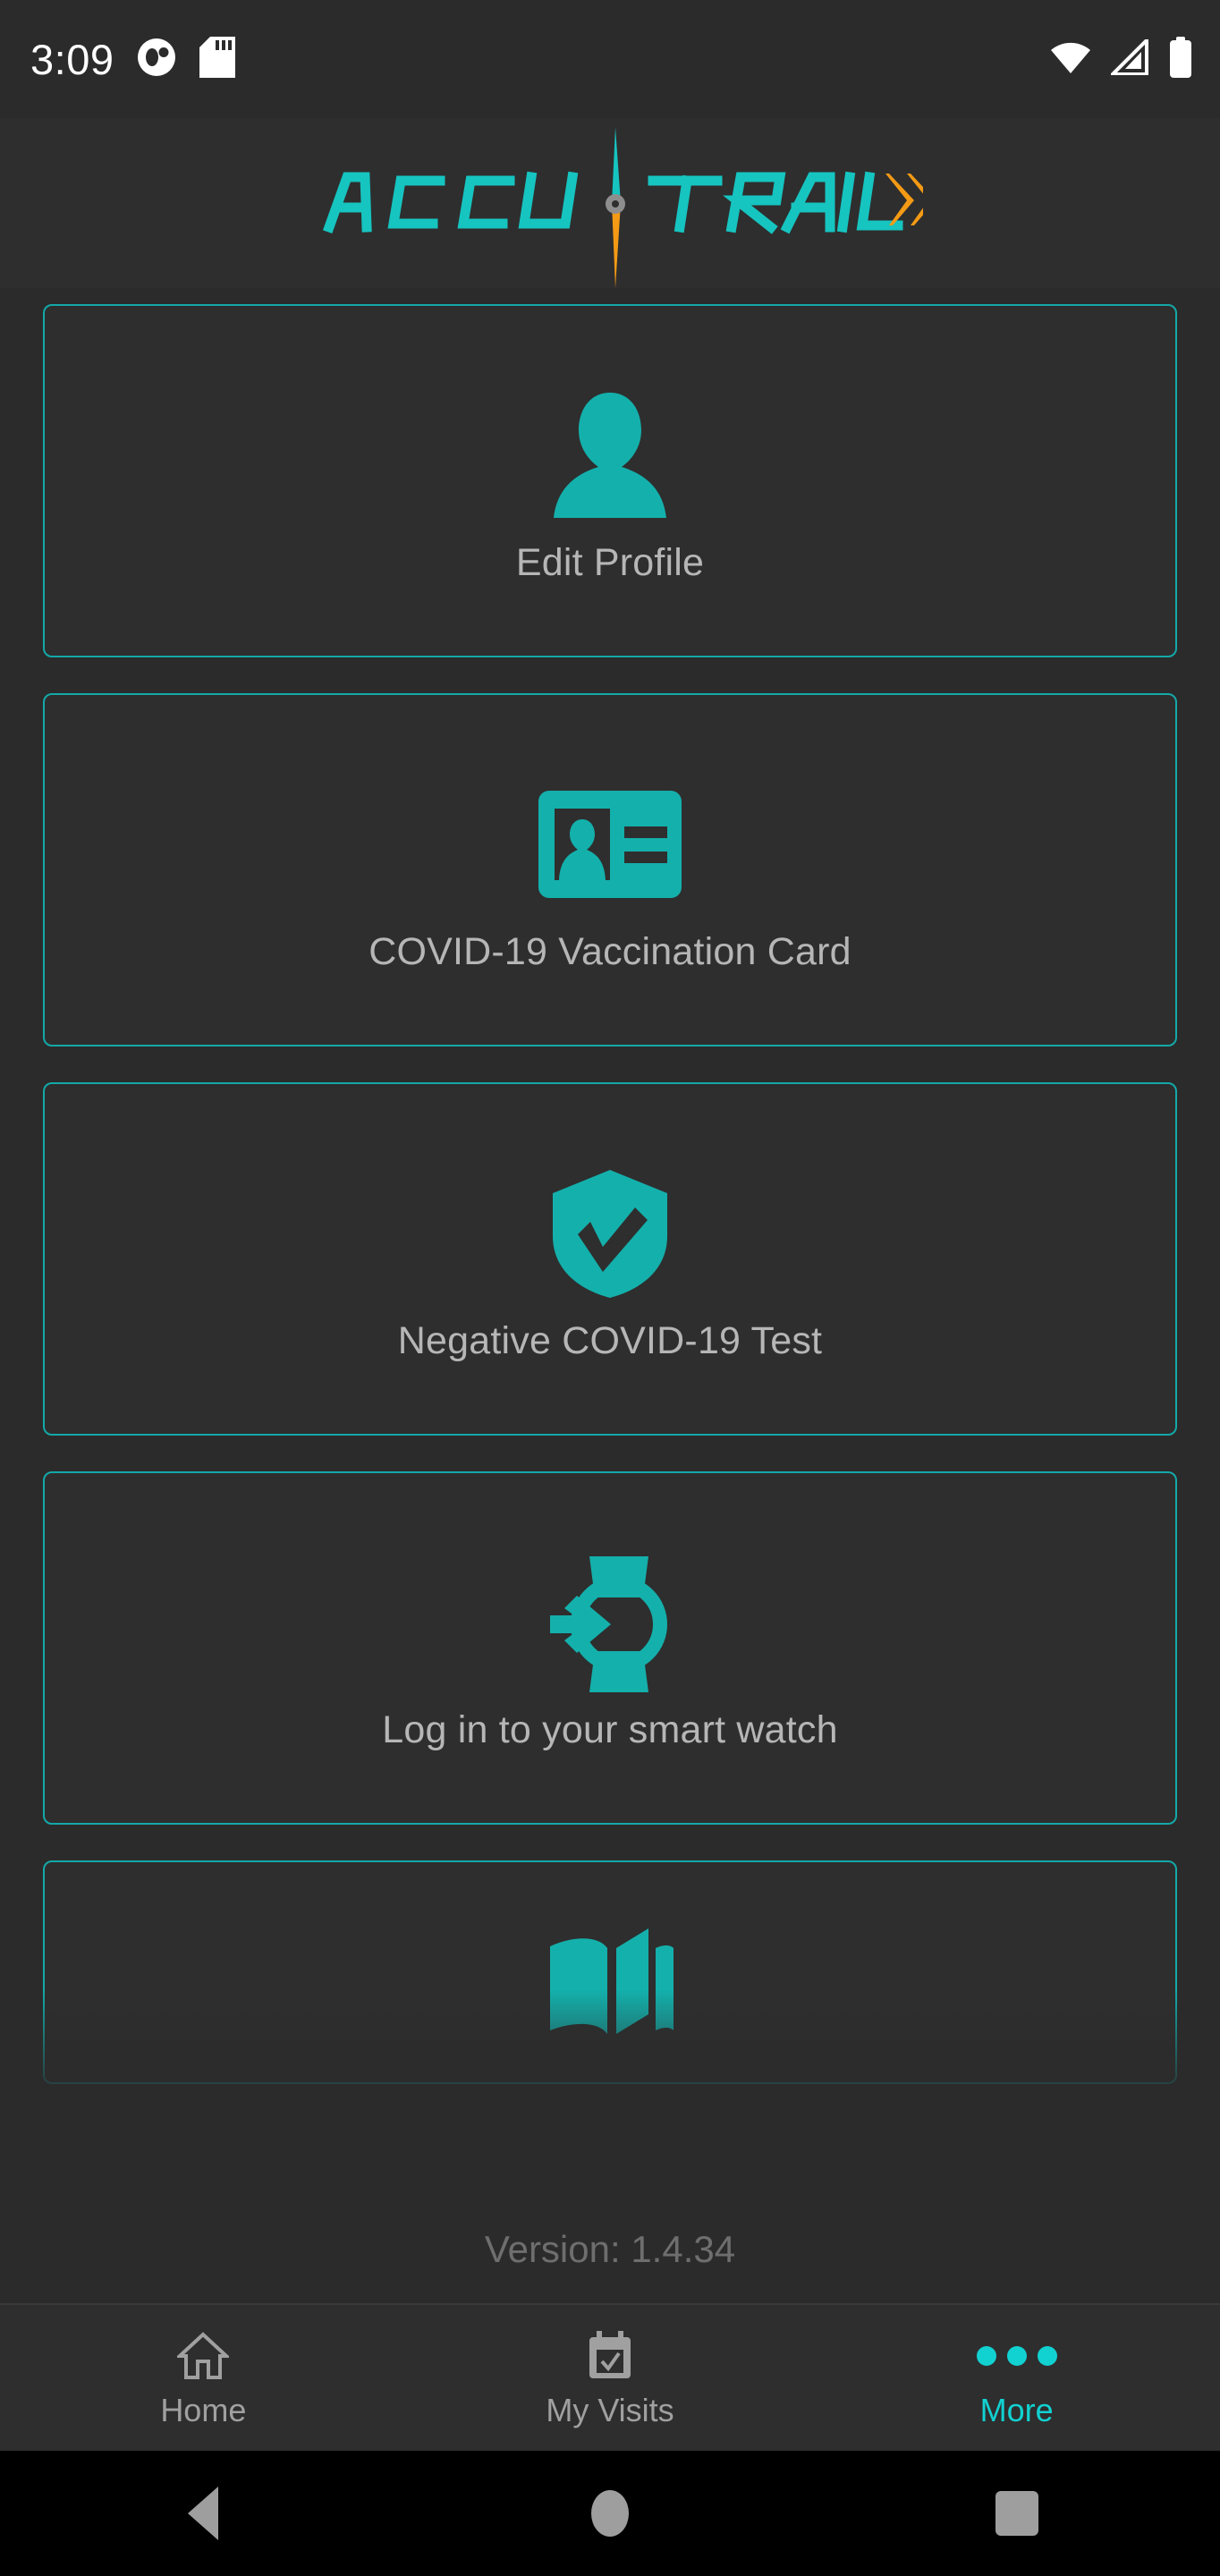  What do you see at coordinates (72, 59) in the screenshot?
I see `status-bar-clock: 3:09` at bounding box center [72, 59].